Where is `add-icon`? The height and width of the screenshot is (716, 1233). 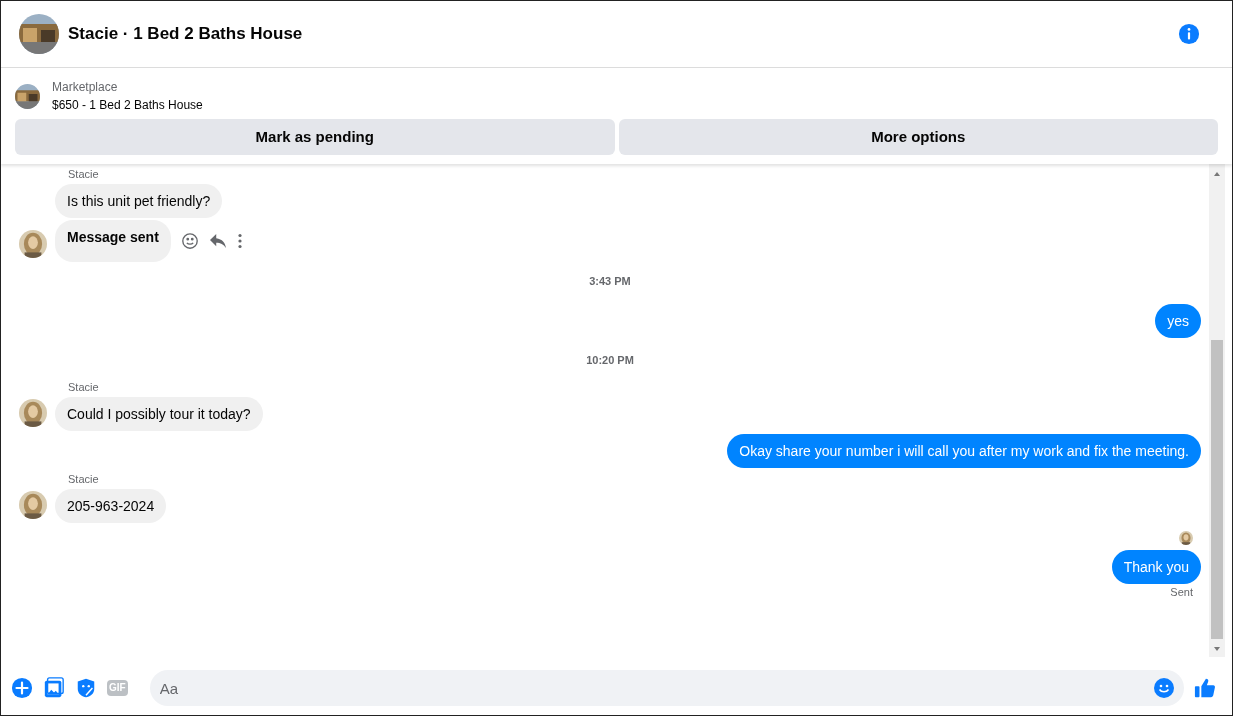
add-icon is located at coordinates (22, 688).